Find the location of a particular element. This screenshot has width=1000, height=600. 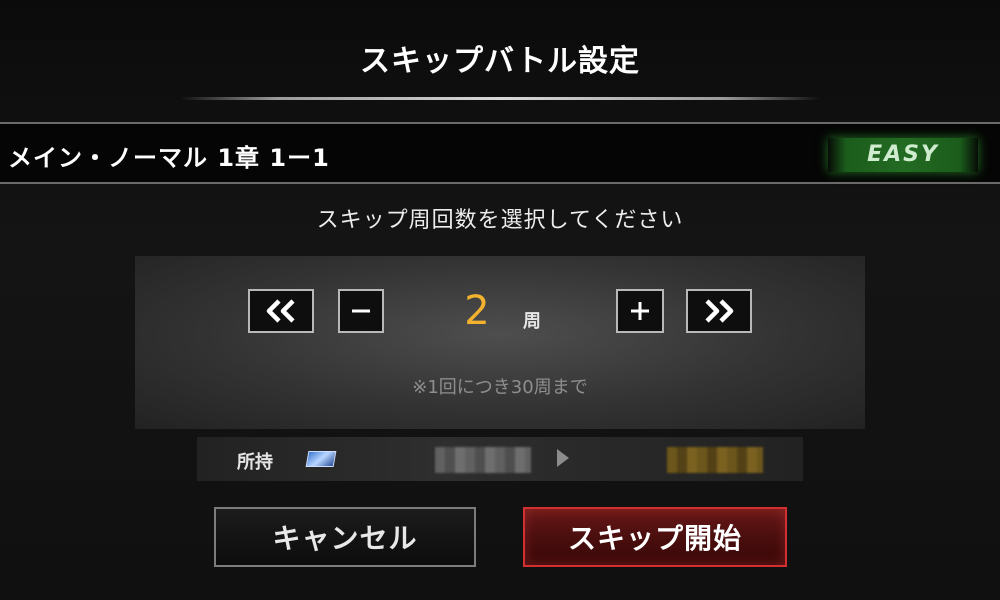

decrease-button is located at coordinates (361, 311).